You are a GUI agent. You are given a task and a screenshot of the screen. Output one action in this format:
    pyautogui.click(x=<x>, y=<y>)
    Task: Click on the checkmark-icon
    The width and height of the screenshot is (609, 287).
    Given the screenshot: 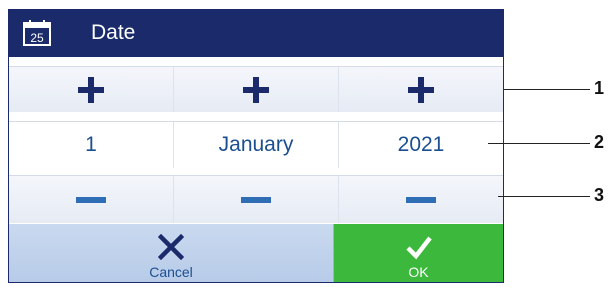 What is the action you would take?
    pyautogui.click(x=418, y=248)
    